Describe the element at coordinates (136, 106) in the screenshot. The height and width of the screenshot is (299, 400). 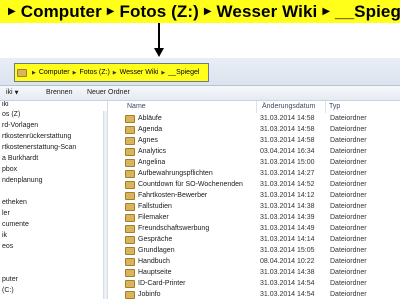
I see `column-header-name: Name` at that location.